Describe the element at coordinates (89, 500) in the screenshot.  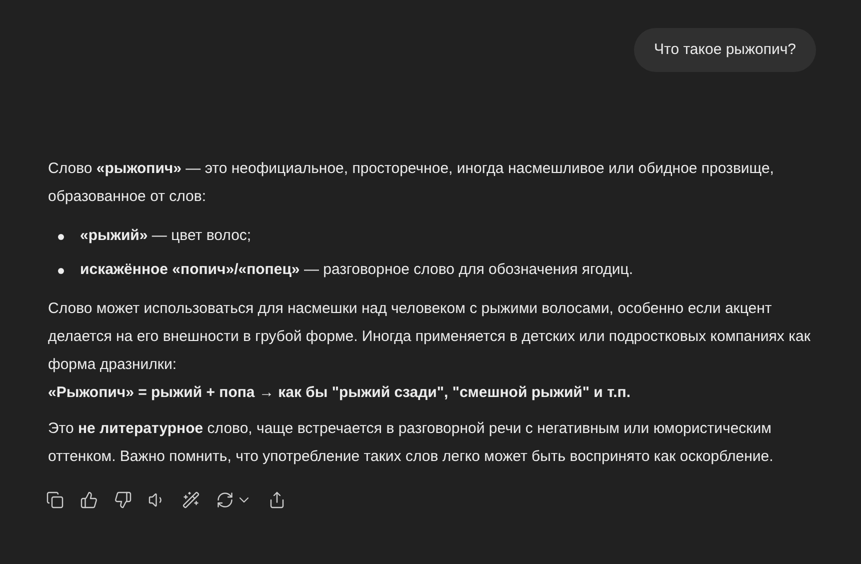
I see `thumbs-up-icon` at that location.